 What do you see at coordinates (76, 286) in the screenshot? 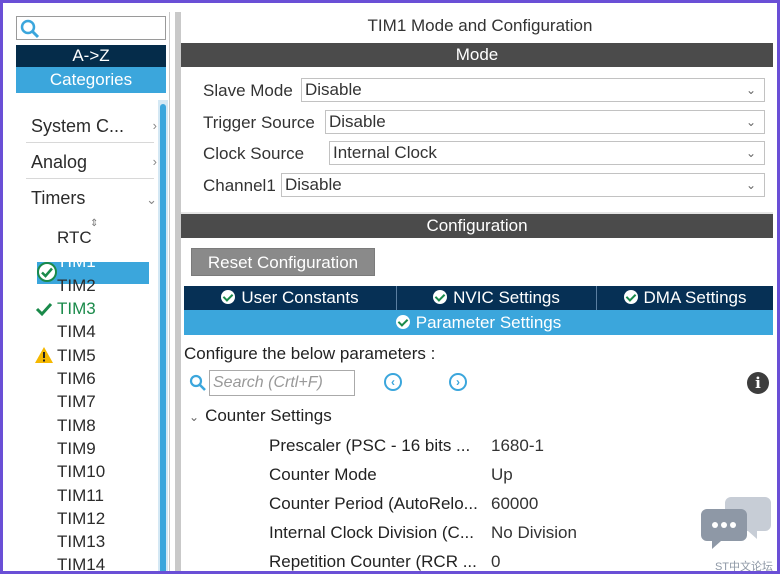
I see `timer-item-tim2: TIM2` at bounding box center [76, 286].